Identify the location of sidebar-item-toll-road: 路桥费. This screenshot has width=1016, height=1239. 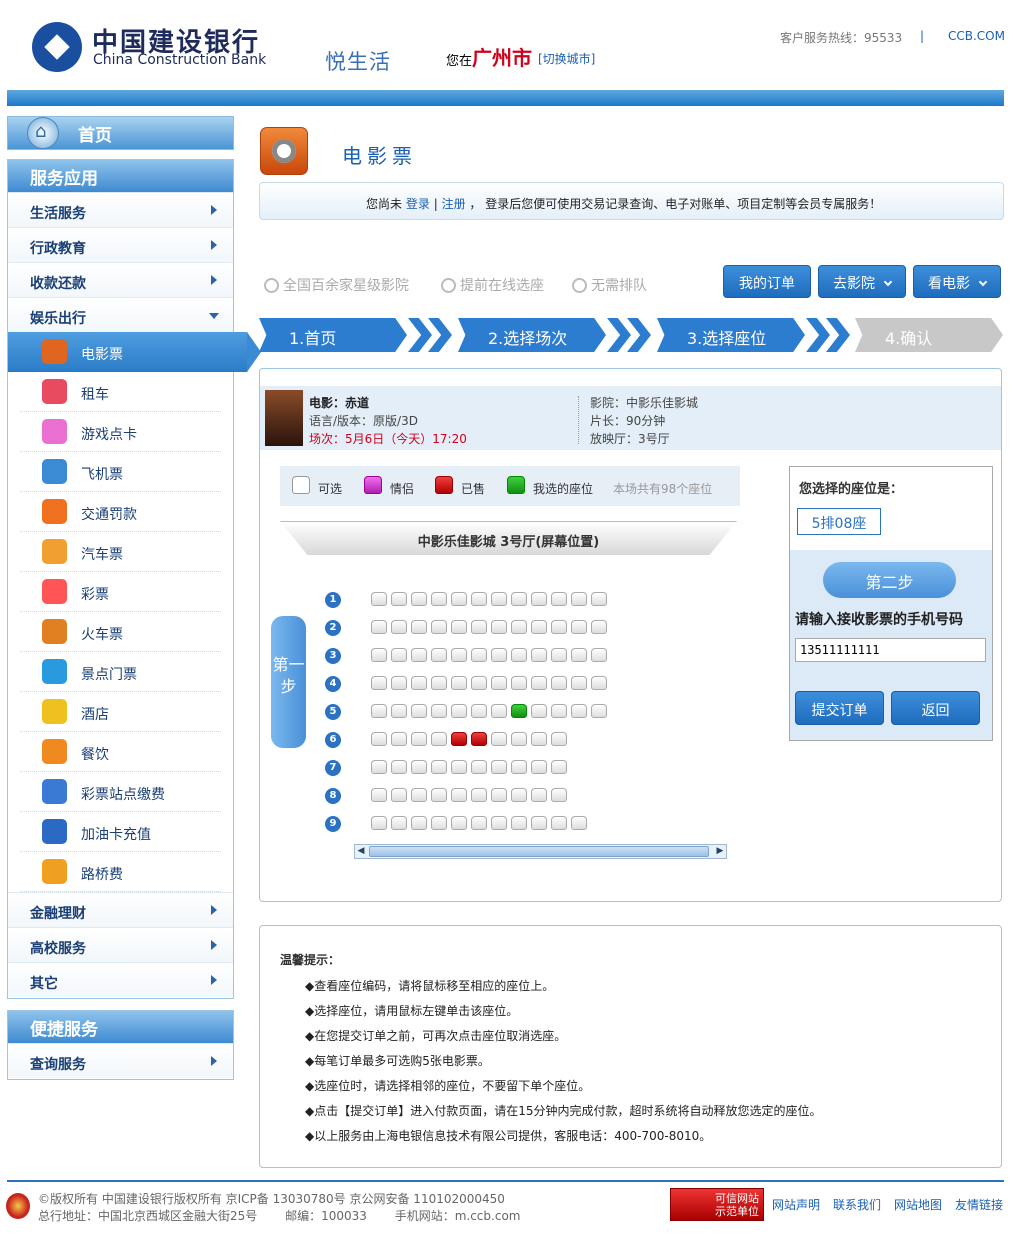
(120, 872).